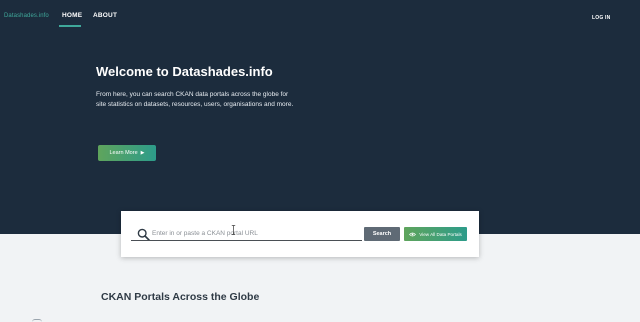 The image size is (640, 322). What do you see at coordinates (382, 234) in the screenshot?
I see `search-button: Search` at bounding box center [382, 234].